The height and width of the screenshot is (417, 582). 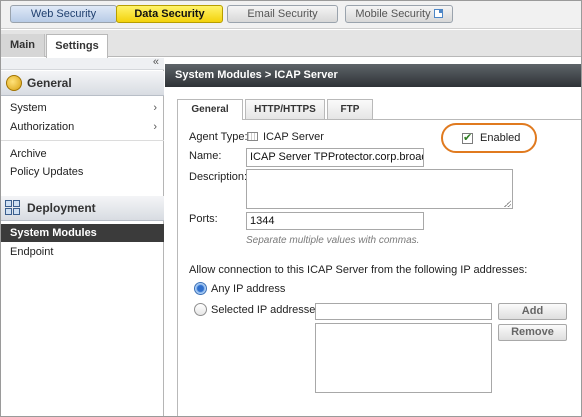 What do you see at coordinates (82, 127) in the screenshot?
I see `sidebar-item-authorization: Authorization ›` at bounding box center [82, 127].